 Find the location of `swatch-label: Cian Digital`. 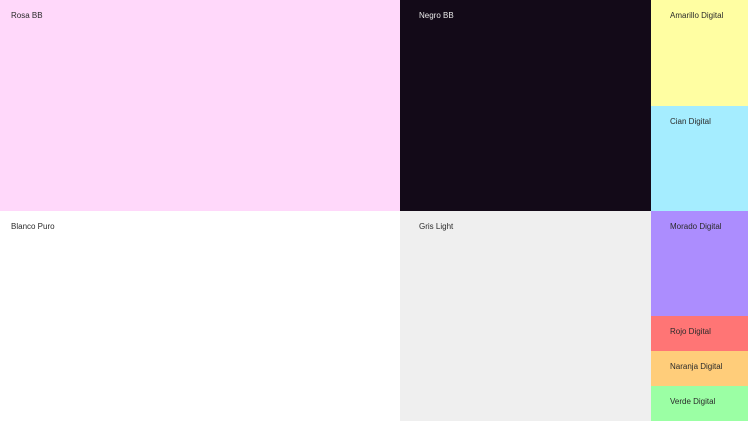

swatch-label: Cian Digital is located at coordinates (690, 121).